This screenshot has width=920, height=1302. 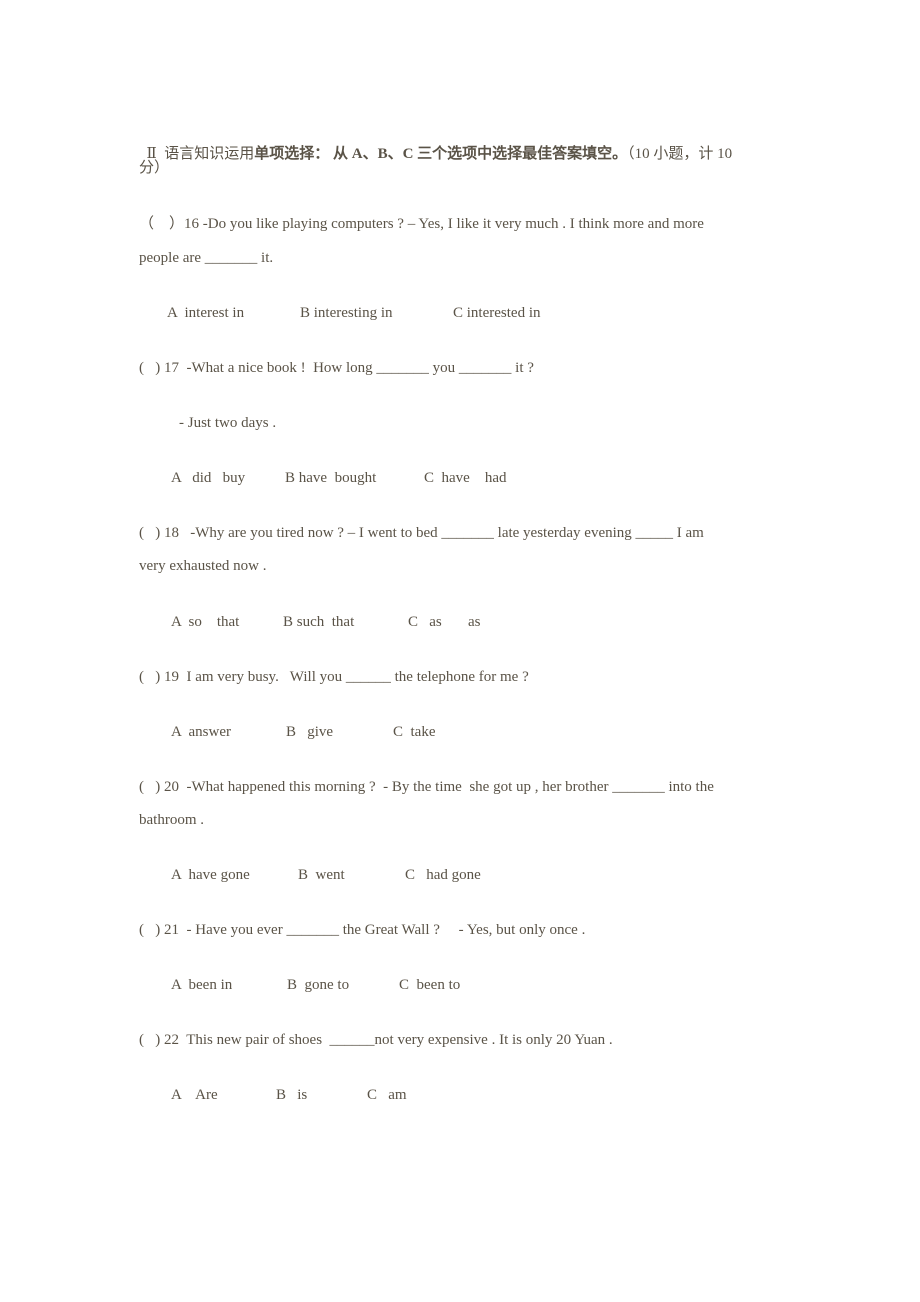 What do you see at coordinates (205, 622) in the screenshot?
I see `option-a: A so that` at bounding box center [205, 622].